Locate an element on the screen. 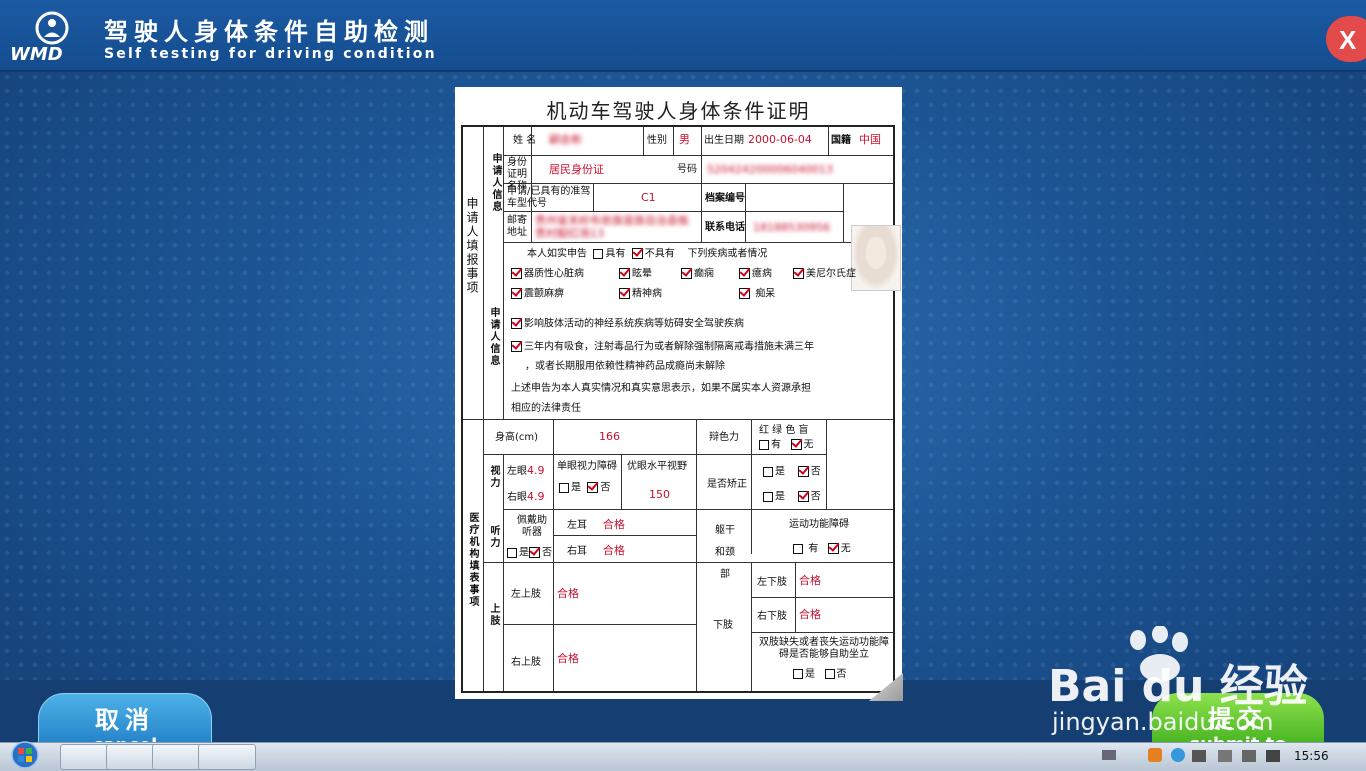 The height and width of the screenshot is (771, 1366). disease-d8: 痴呆 is located at coordinates (757, 294).